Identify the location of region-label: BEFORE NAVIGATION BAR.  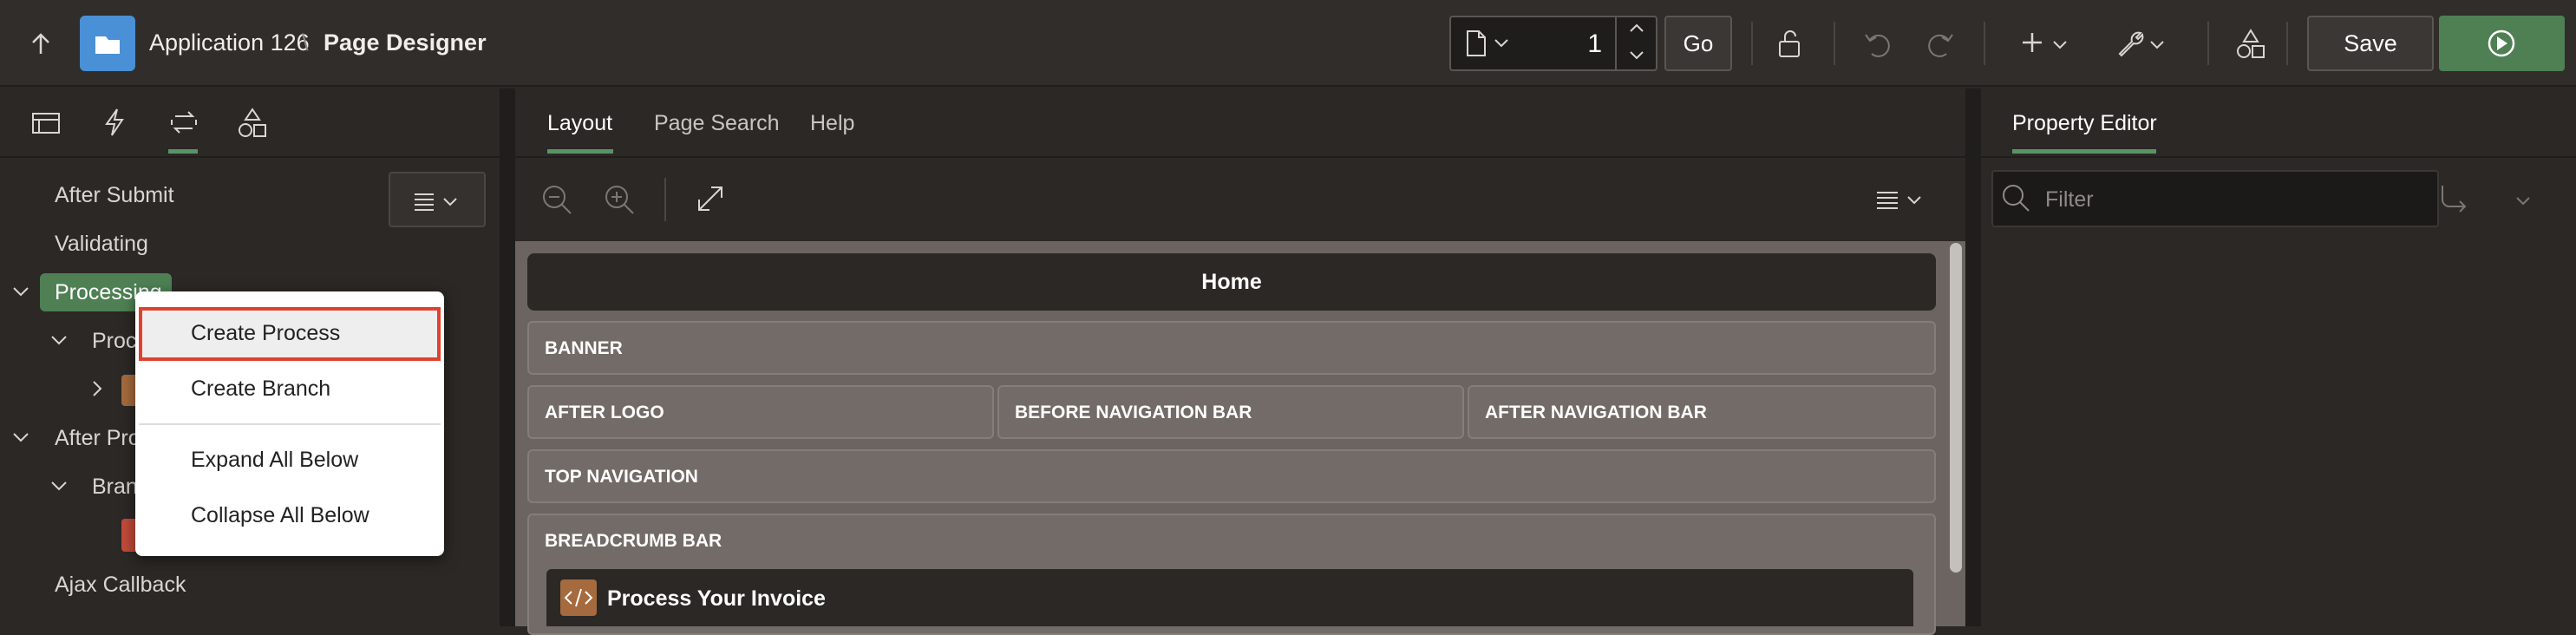
(1133, 412).